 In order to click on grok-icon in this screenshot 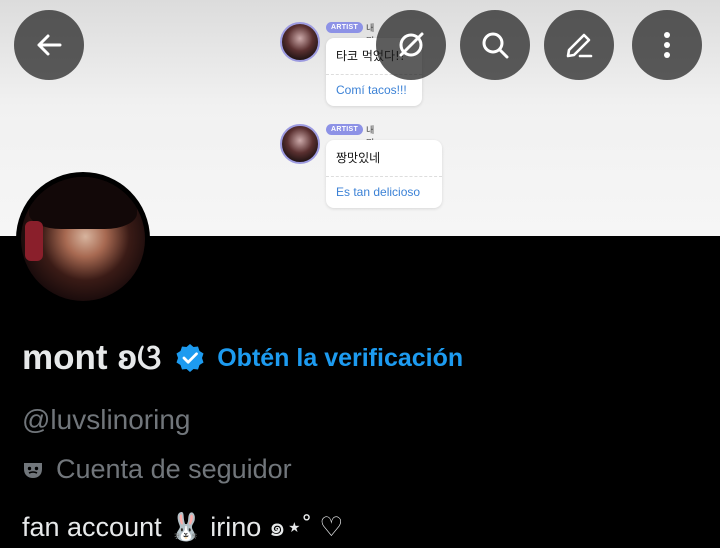, I will do `click(411, 45)`.